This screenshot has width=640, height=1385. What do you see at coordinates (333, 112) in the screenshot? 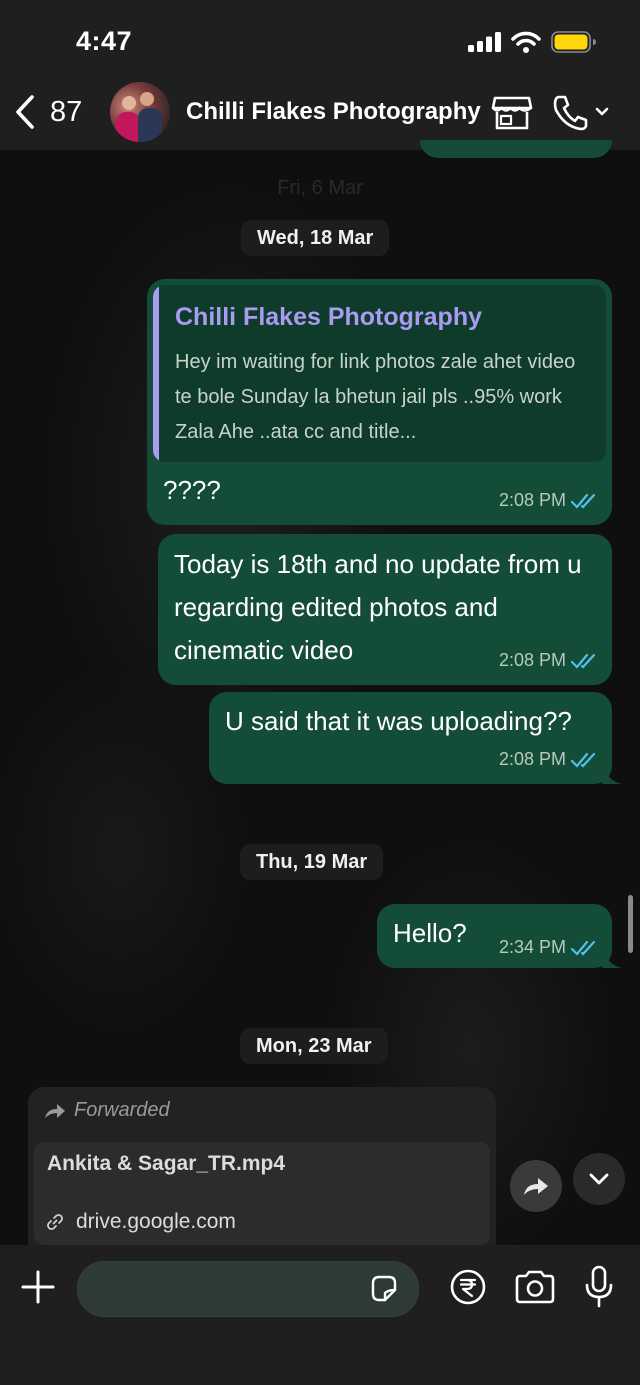
I see `contact-name: Chilli Flakes Photography` at bounding box center [333, 112].